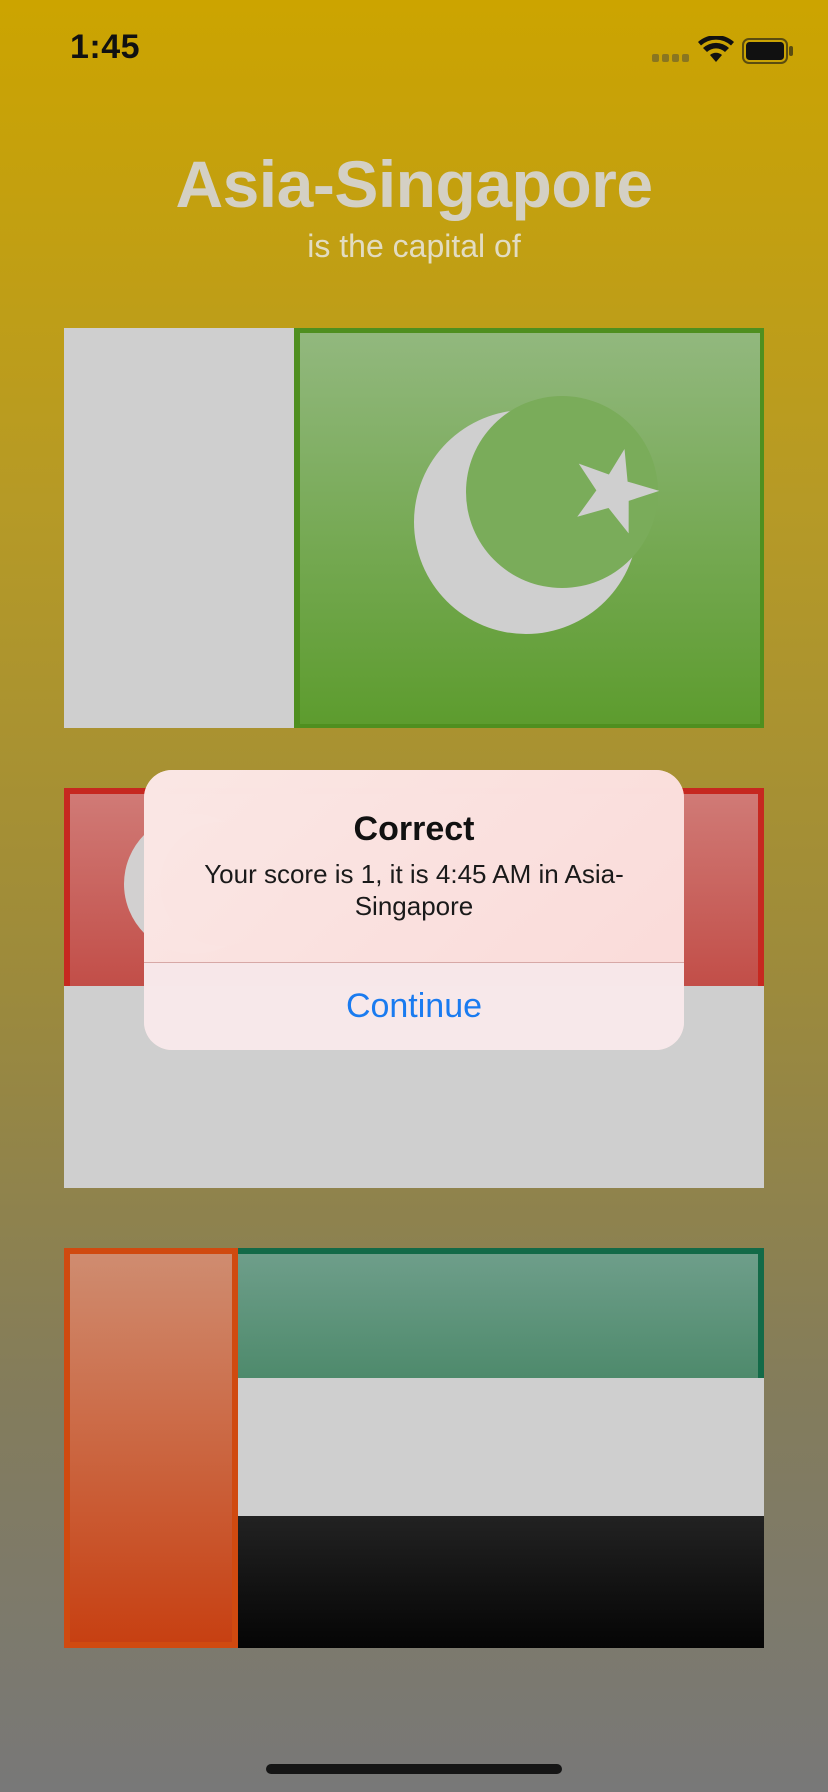 This screenshot has width=828, height=1792. I want to click on capital-subtitle: is the capital of, so click(414, 246).